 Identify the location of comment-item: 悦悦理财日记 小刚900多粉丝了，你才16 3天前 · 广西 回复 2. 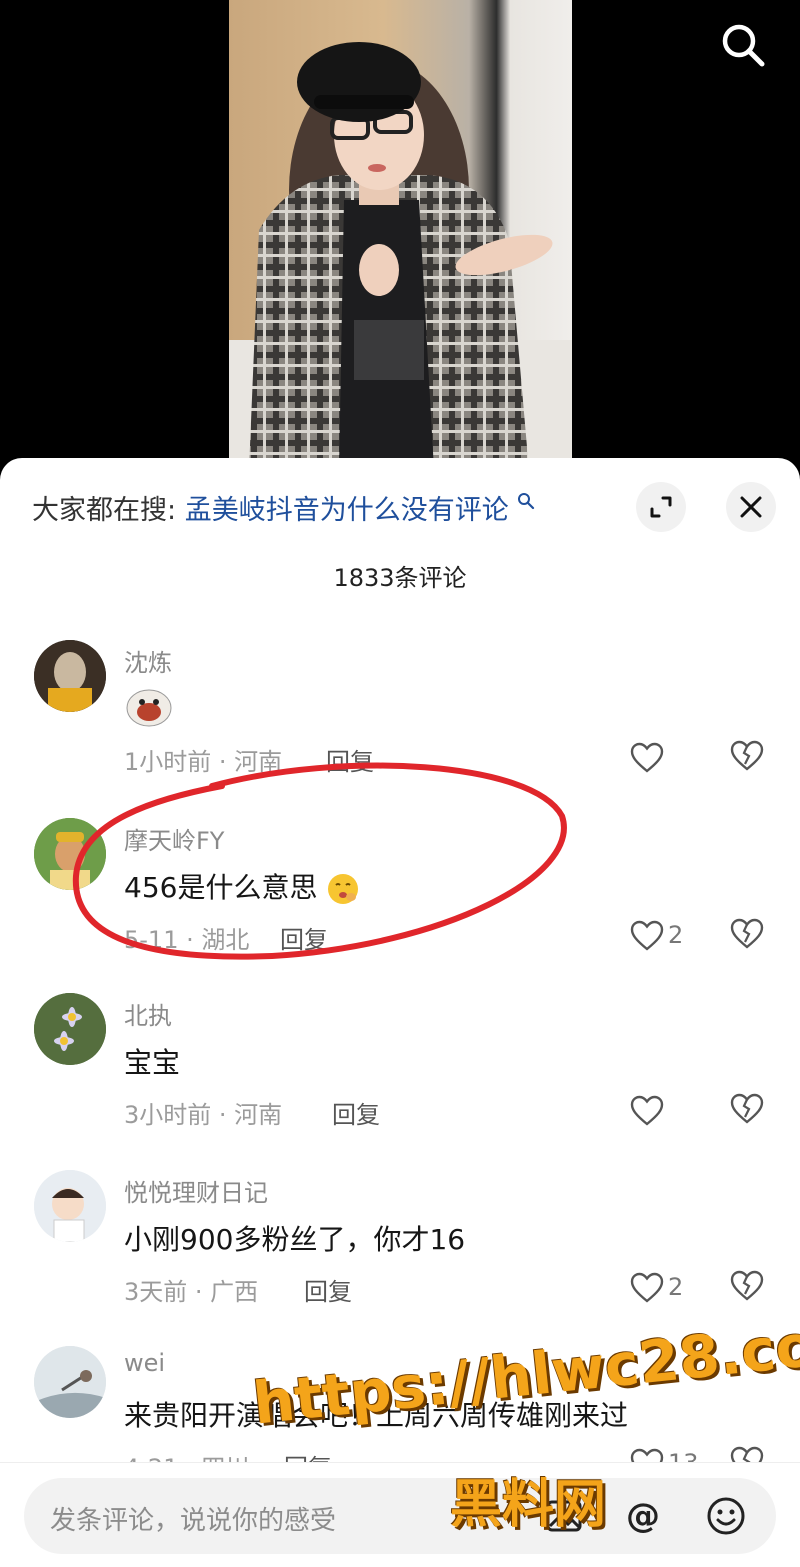
(400, 1255).